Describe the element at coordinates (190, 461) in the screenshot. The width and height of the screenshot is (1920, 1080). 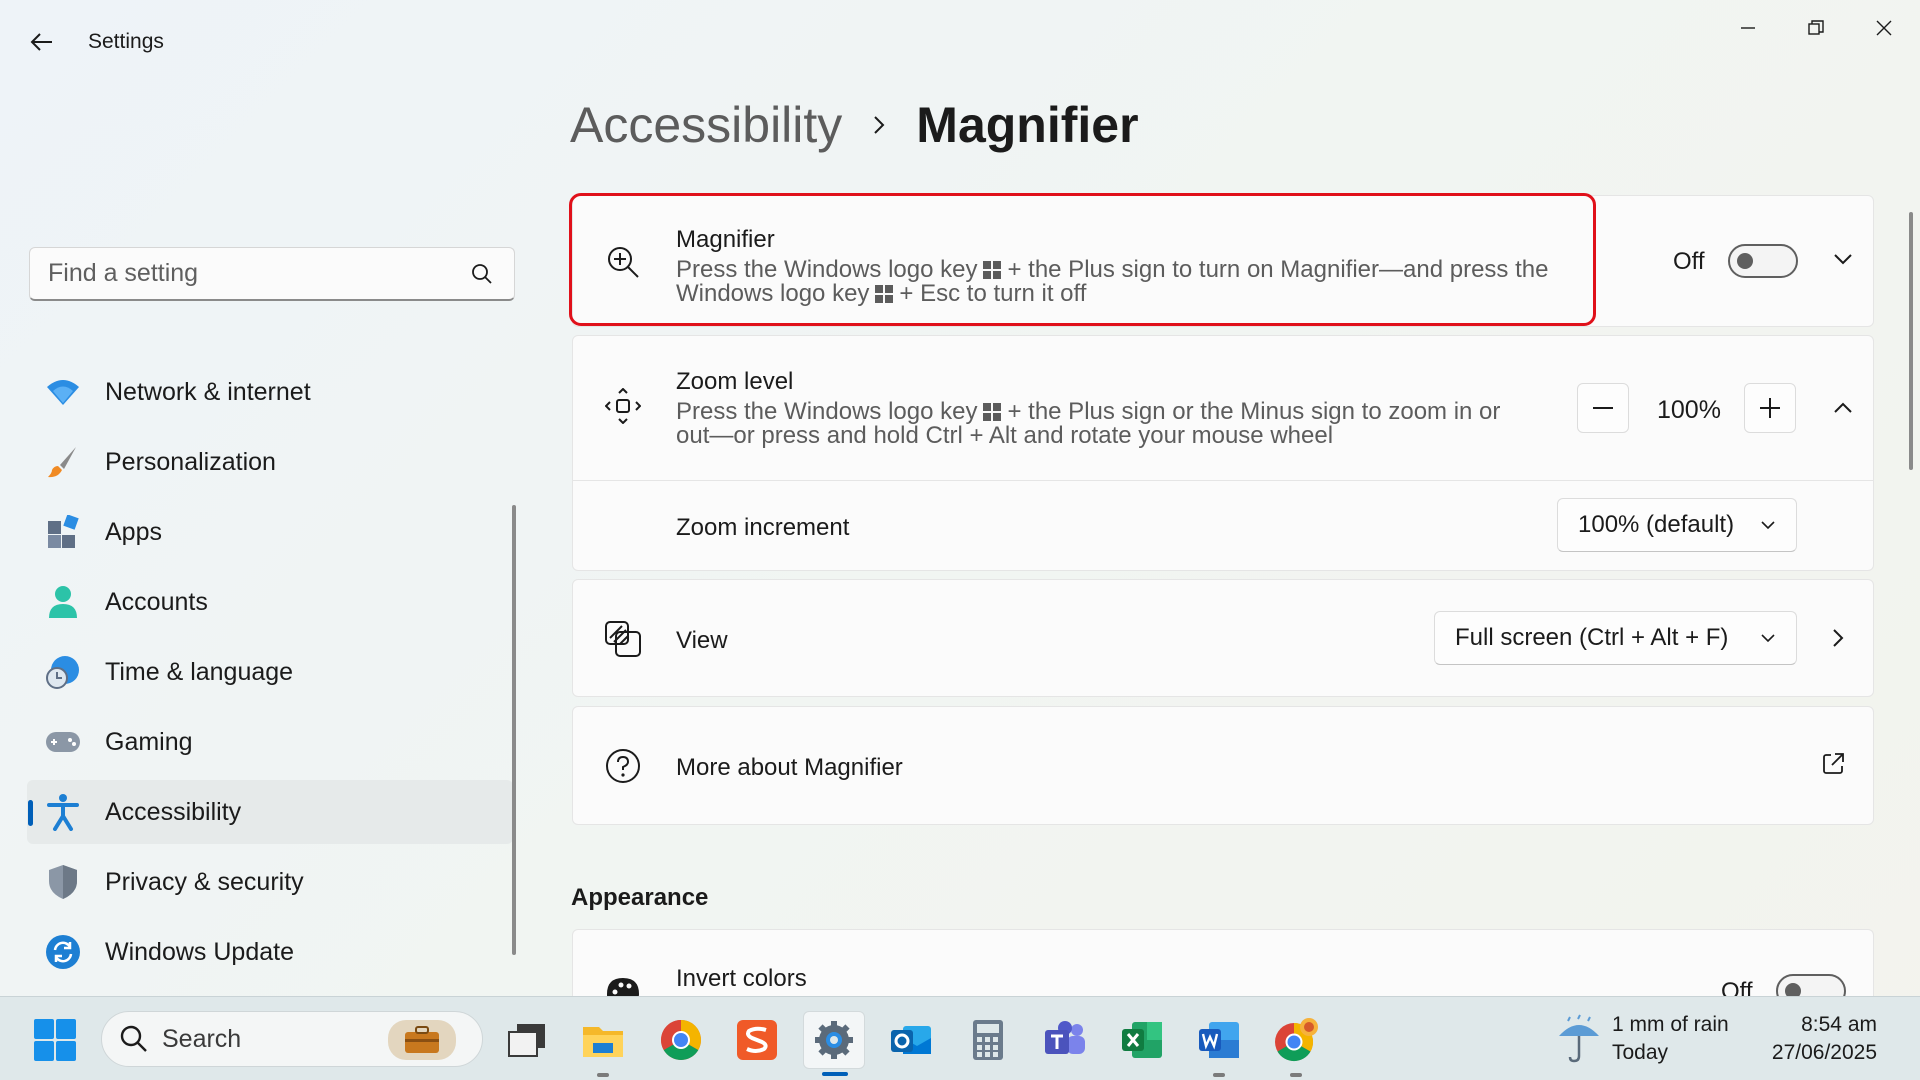
I see `sidebar-item-label: Personalization` at that location.